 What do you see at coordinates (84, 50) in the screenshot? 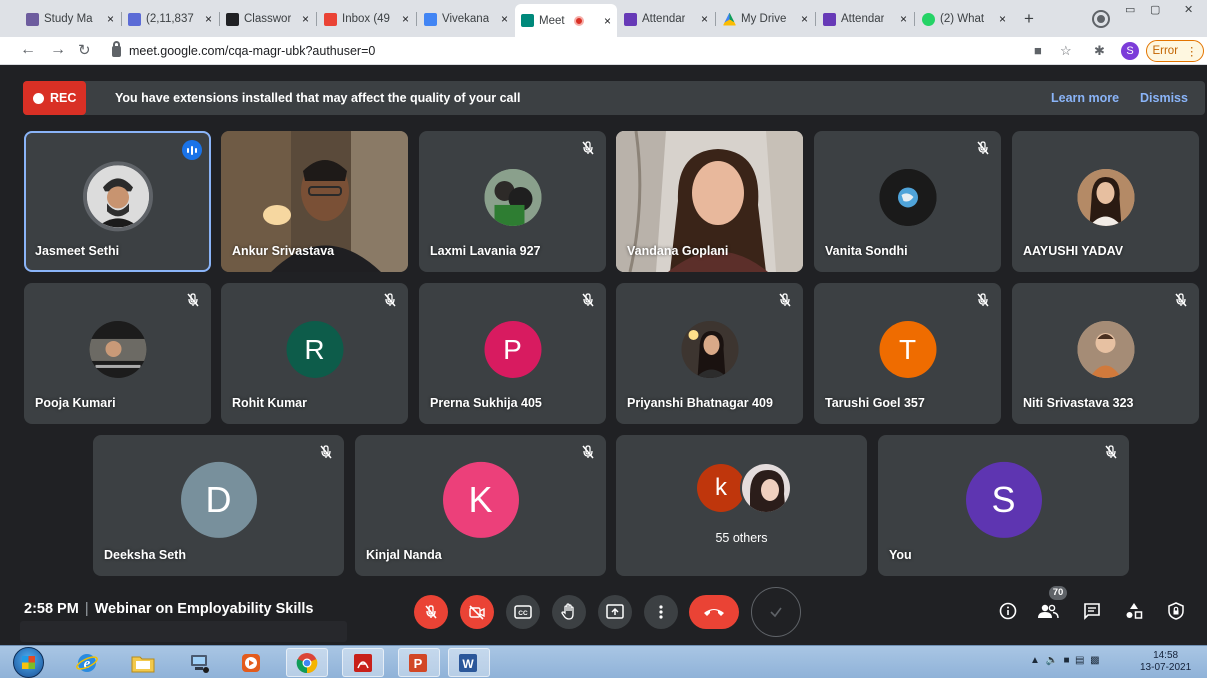
I see `reload-icon: ↻` at bounding box center [84, 50].